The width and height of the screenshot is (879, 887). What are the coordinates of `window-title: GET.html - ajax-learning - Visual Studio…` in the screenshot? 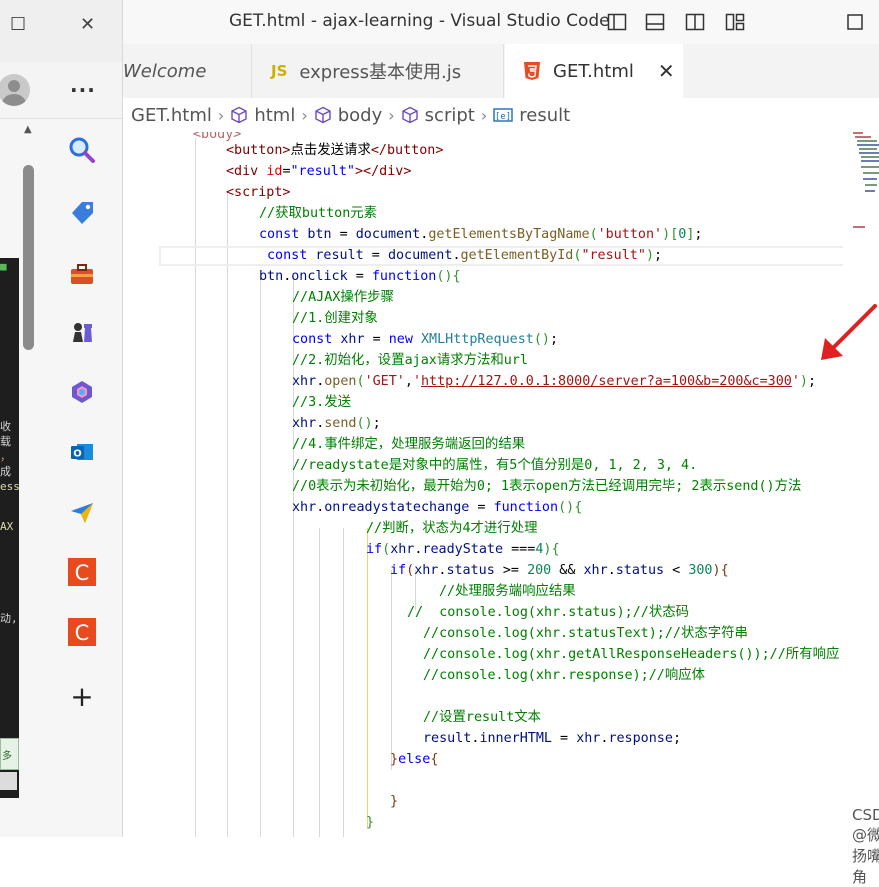 It's located at (419, 21).